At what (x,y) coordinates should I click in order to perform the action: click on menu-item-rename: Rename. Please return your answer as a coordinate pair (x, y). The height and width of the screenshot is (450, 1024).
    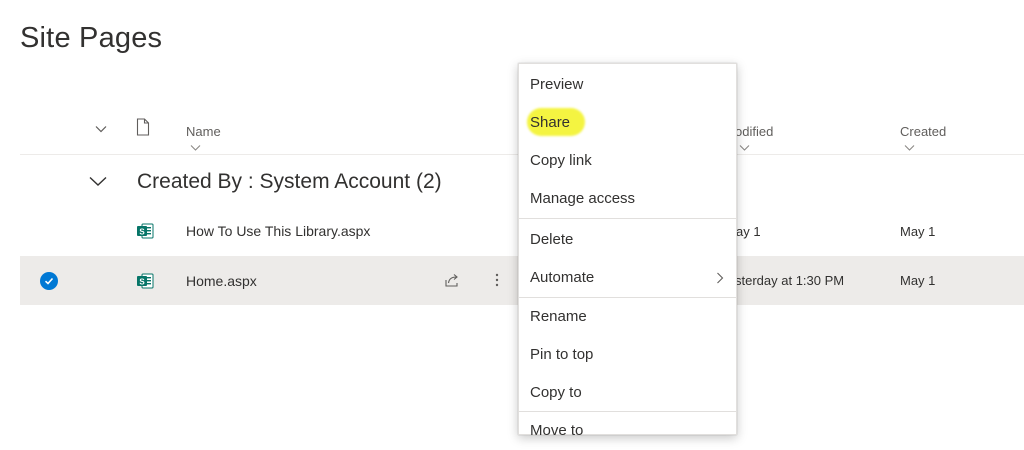
    Looking at the image, I should click on (627, 317).